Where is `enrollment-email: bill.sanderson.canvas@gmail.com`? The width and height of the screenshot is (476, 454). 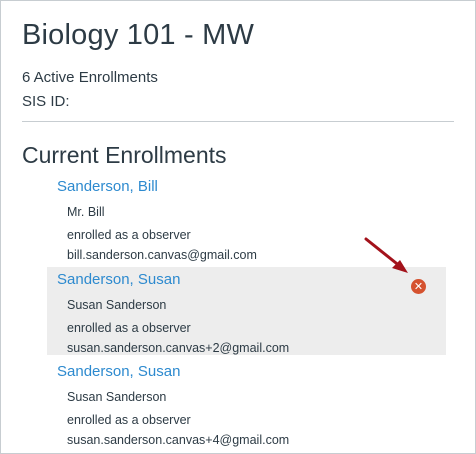 enrollment-email: bill.sanderson.canvas@gmail.com is located at coordinates (162, 255).